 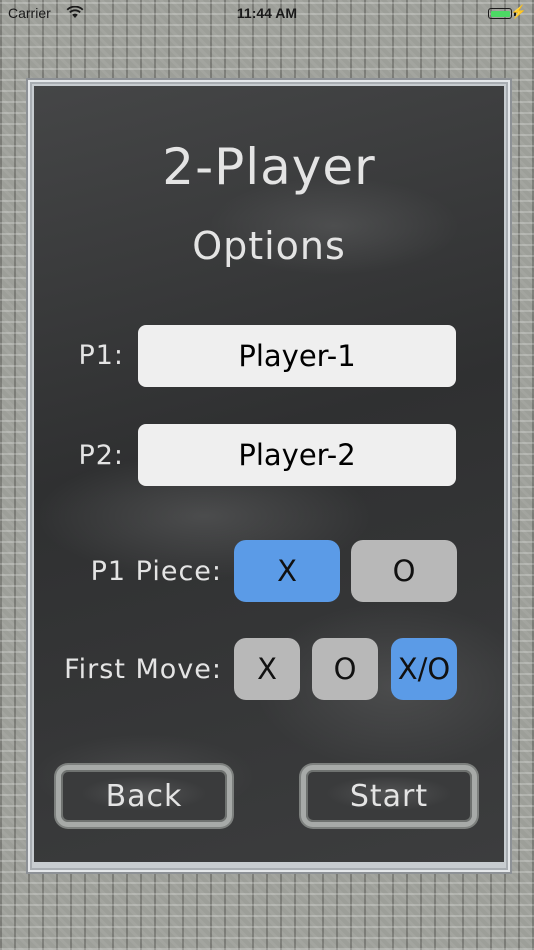 I want to click on status-bar: Carrier 11:44 AM ⚡, so click(x=267, y=14).